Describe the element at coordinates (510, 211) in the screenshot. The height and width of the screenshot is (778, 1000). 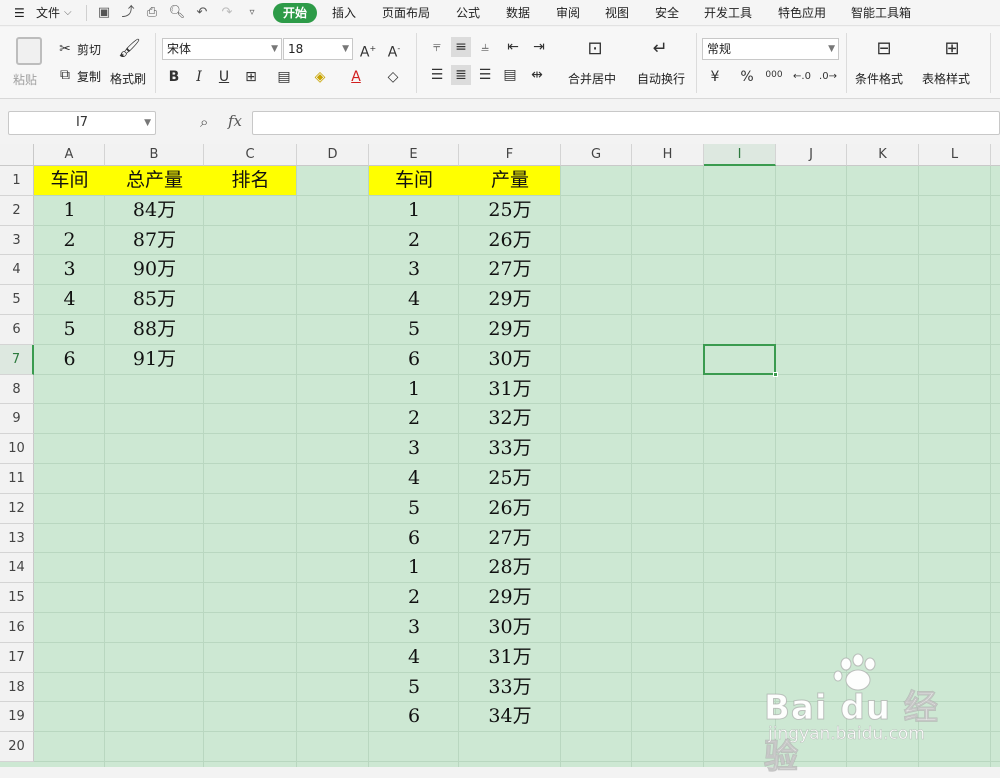
I see `table2-cell: 25万` at that location.